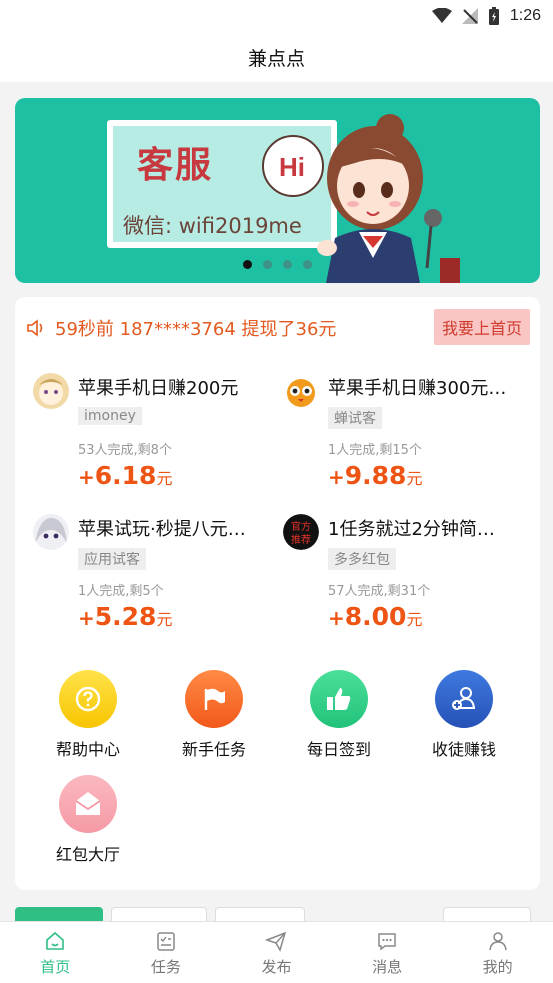 The width and height of the screenshot is (553, 983). Describe the element at coordinates (441, 15) in the screenshot. I see `wifi-icon` at that location.